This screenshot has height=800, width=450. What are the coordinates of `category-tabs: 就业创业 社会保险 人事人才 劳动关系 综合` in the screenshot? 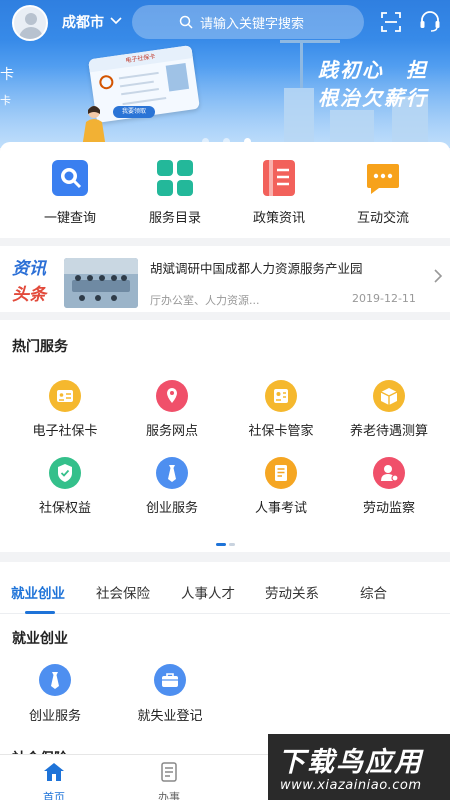 It's located at (225, 588).